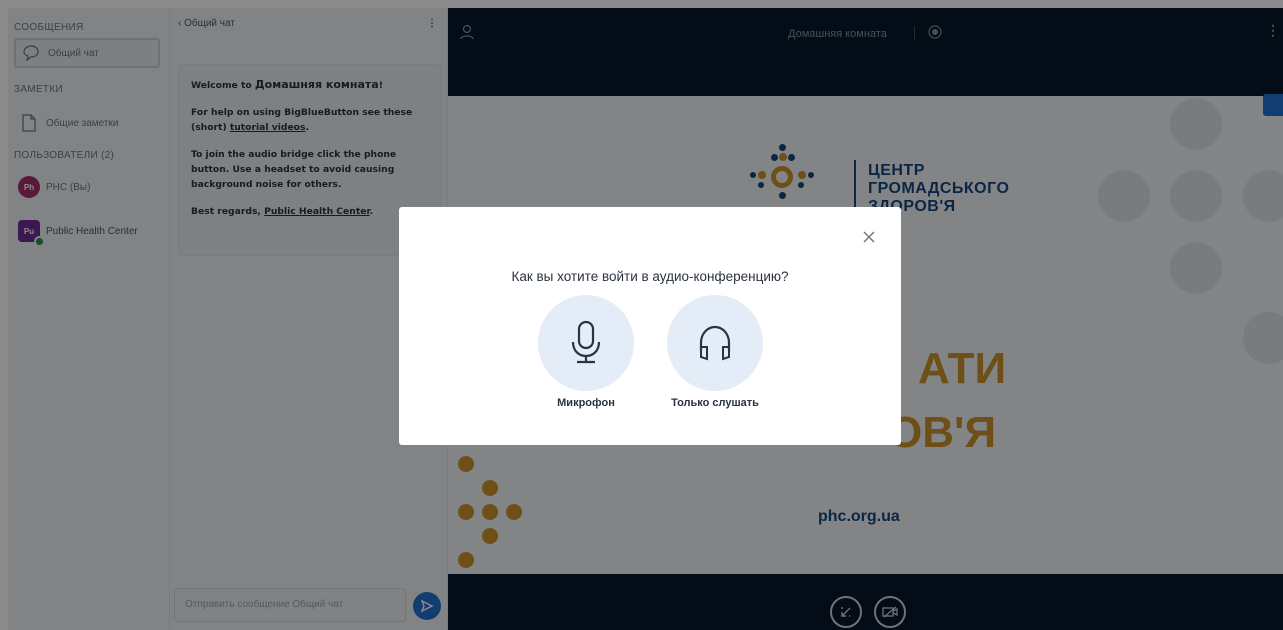 This screenshot has height=630, width=1283. What do you see at coordinates (715, 403) in the screenshot?
I see `listen-only-label: Только слушать` at bounding box center [715, 403].